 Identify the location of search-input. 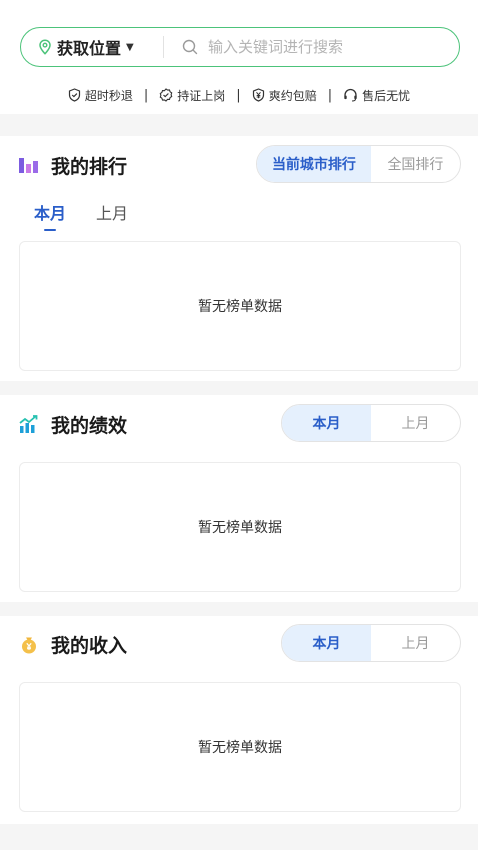
(323, 47).